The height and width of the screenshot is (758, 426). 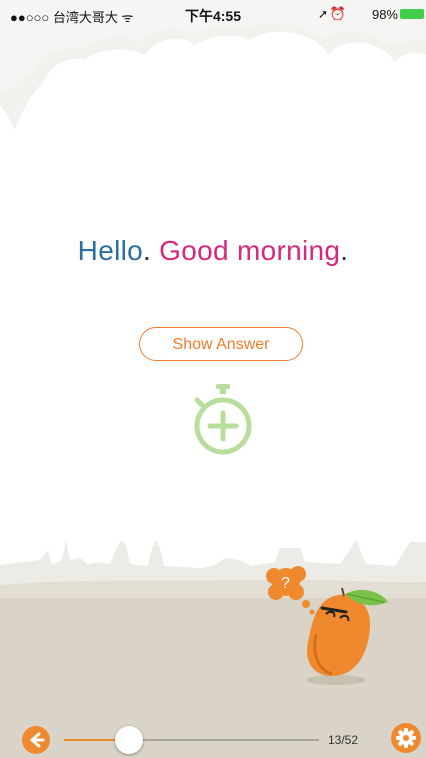 What do you see at coordinates (147, 250) in the screenshot?
I see `phrase-punct-1: .` at bounding box center [147, 250].